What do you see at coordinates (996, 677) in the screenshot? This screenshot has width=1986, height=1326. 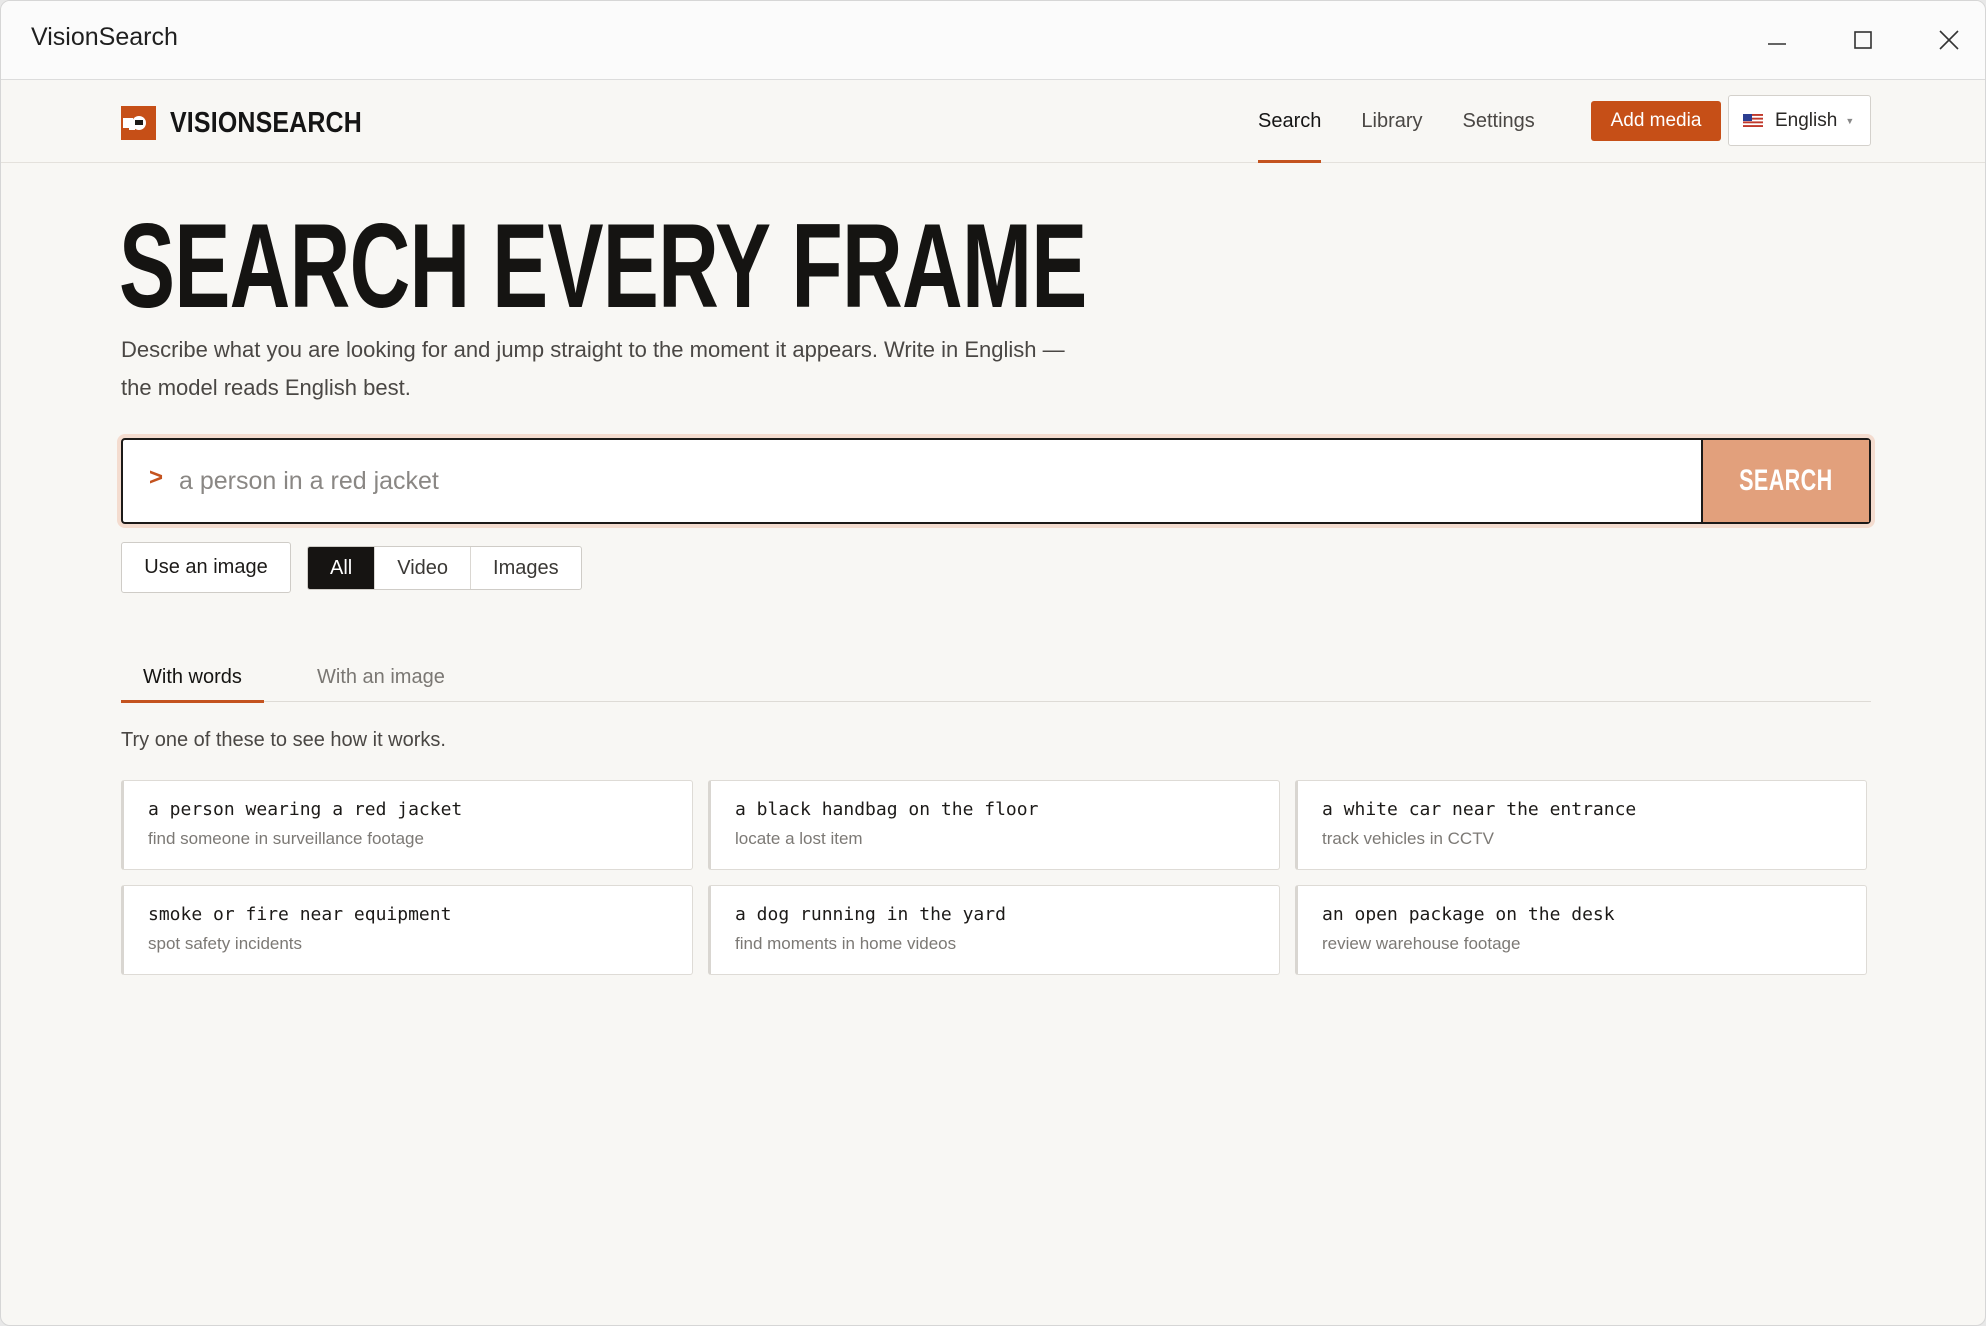 I see `search-mode-tabs: With words With an image` at bounding box center [996, 677].